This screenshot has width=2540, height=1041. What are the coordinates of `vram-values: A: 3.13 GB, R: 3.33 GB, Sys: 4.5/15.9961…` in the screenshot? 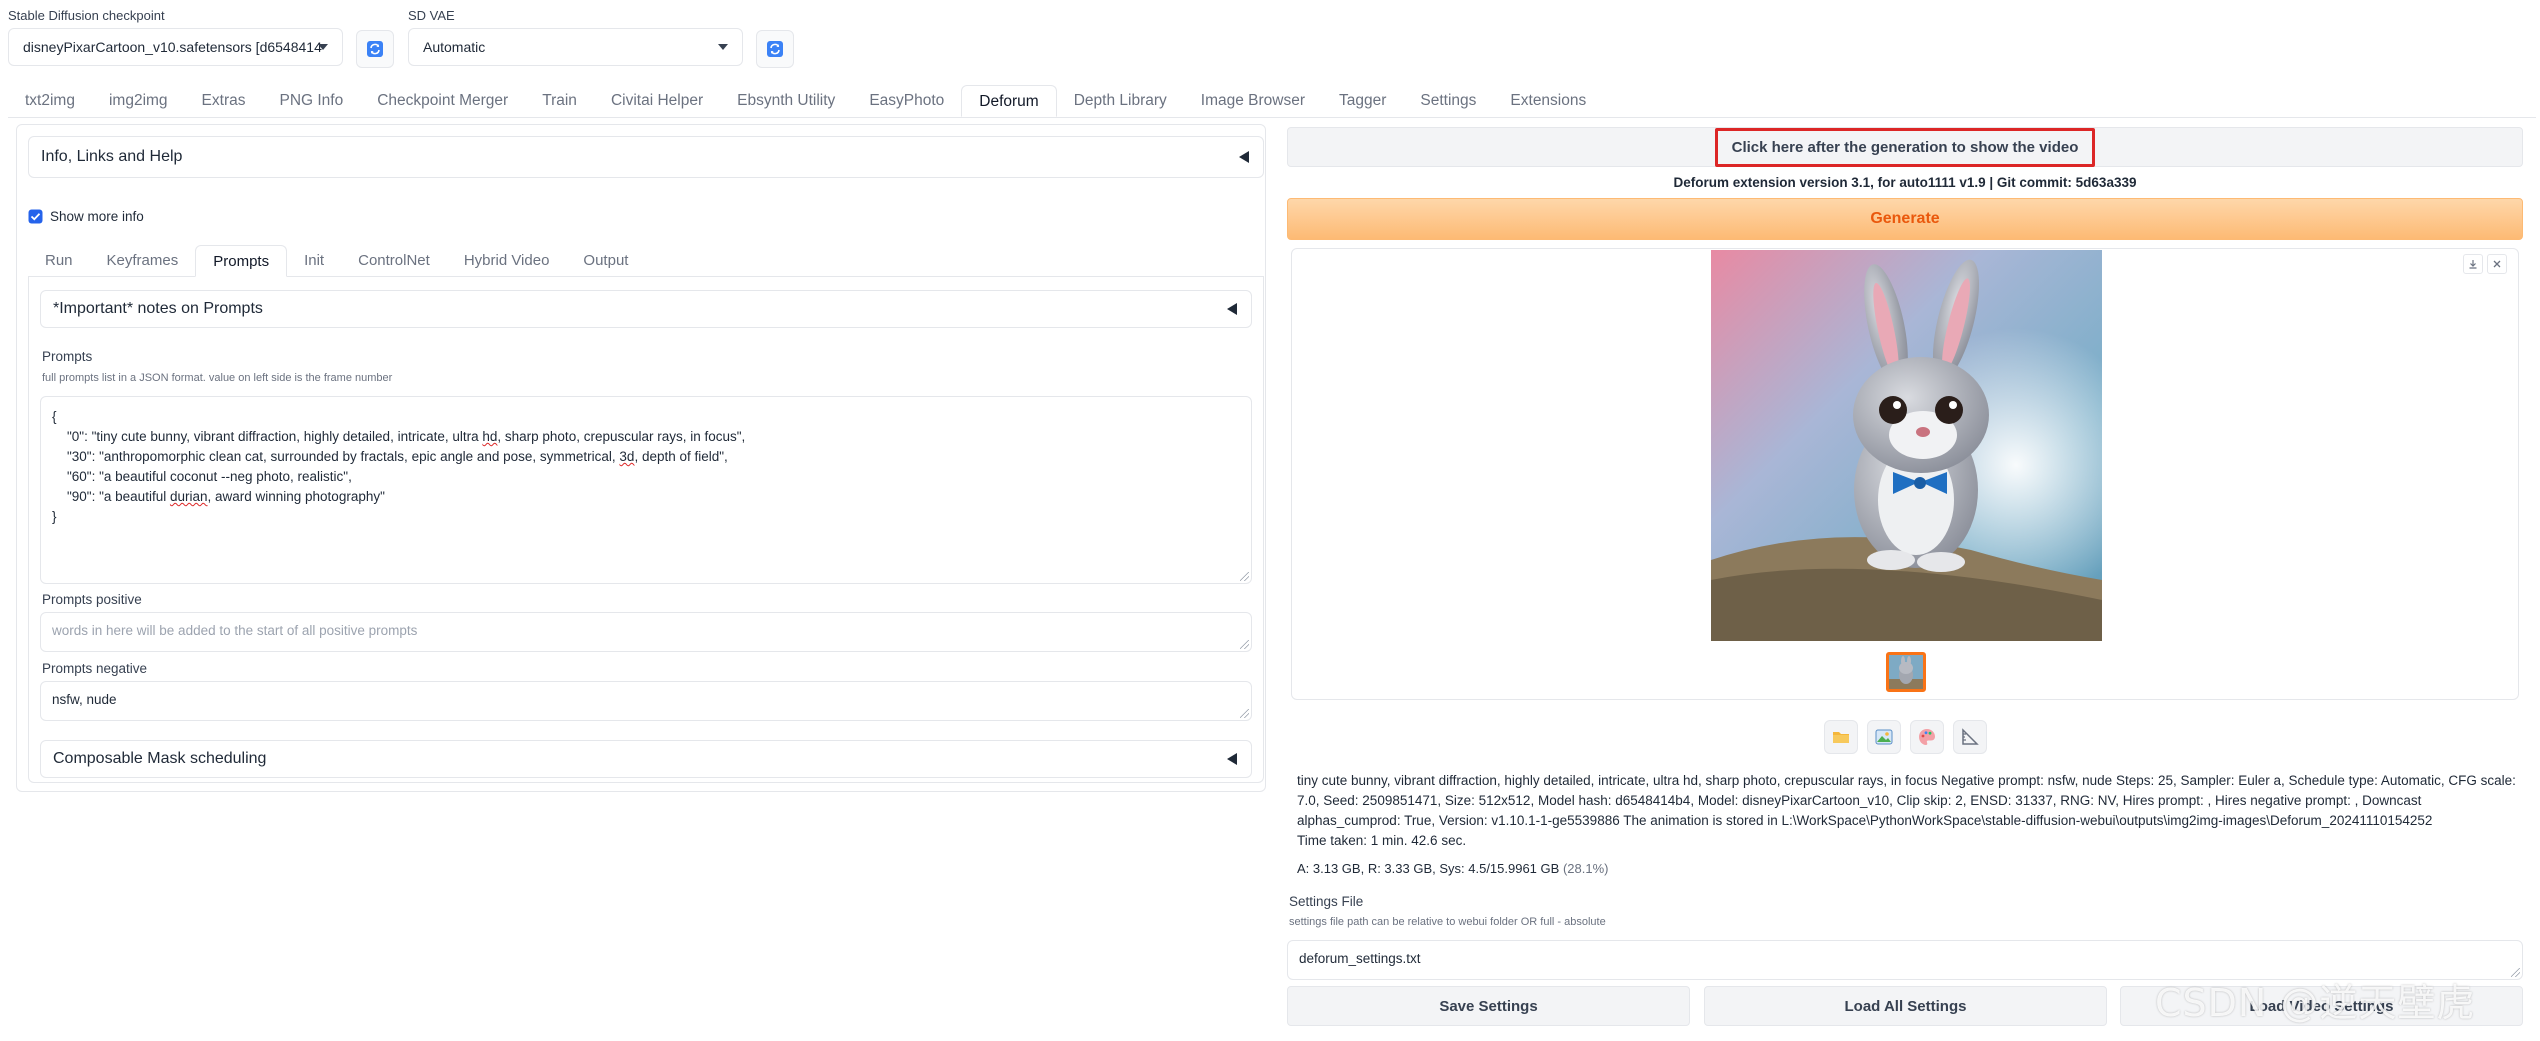 It's located at (1428, 868).